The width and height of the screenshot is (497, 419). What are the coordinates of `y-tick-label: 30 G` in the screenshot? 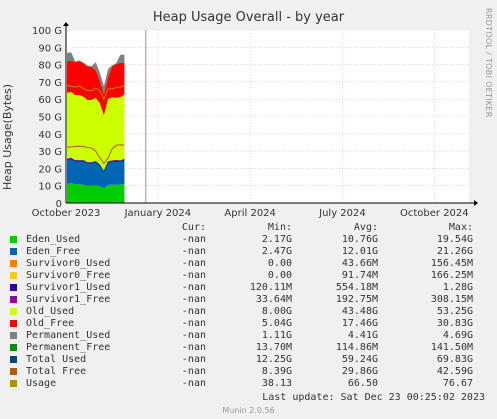 It's located at (50, 152).